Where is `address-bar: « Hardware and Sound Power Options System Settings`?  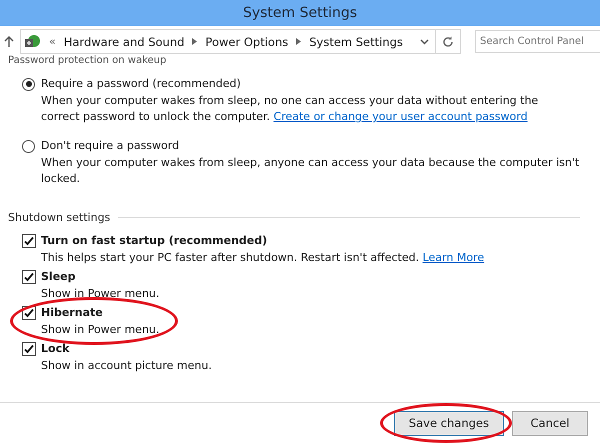 address-bar: « Hardware and Sound Power Options System Settings is located at coordinates (228, 41).